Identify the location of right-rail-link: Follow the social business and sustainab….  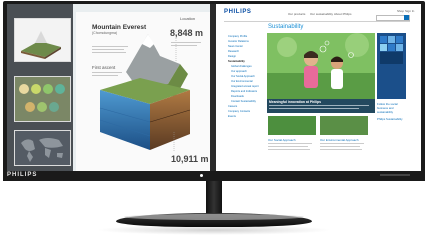
(391, 108).